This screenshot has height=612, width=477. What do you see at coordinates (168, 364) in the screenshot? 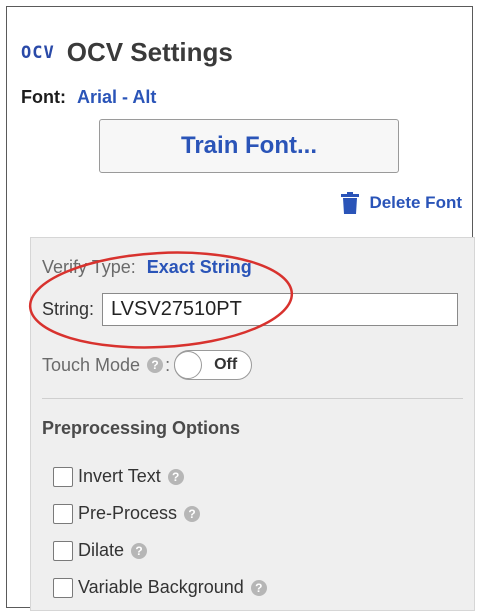
I see `touch-mode-colon: :` at bounding box center [168, 364].